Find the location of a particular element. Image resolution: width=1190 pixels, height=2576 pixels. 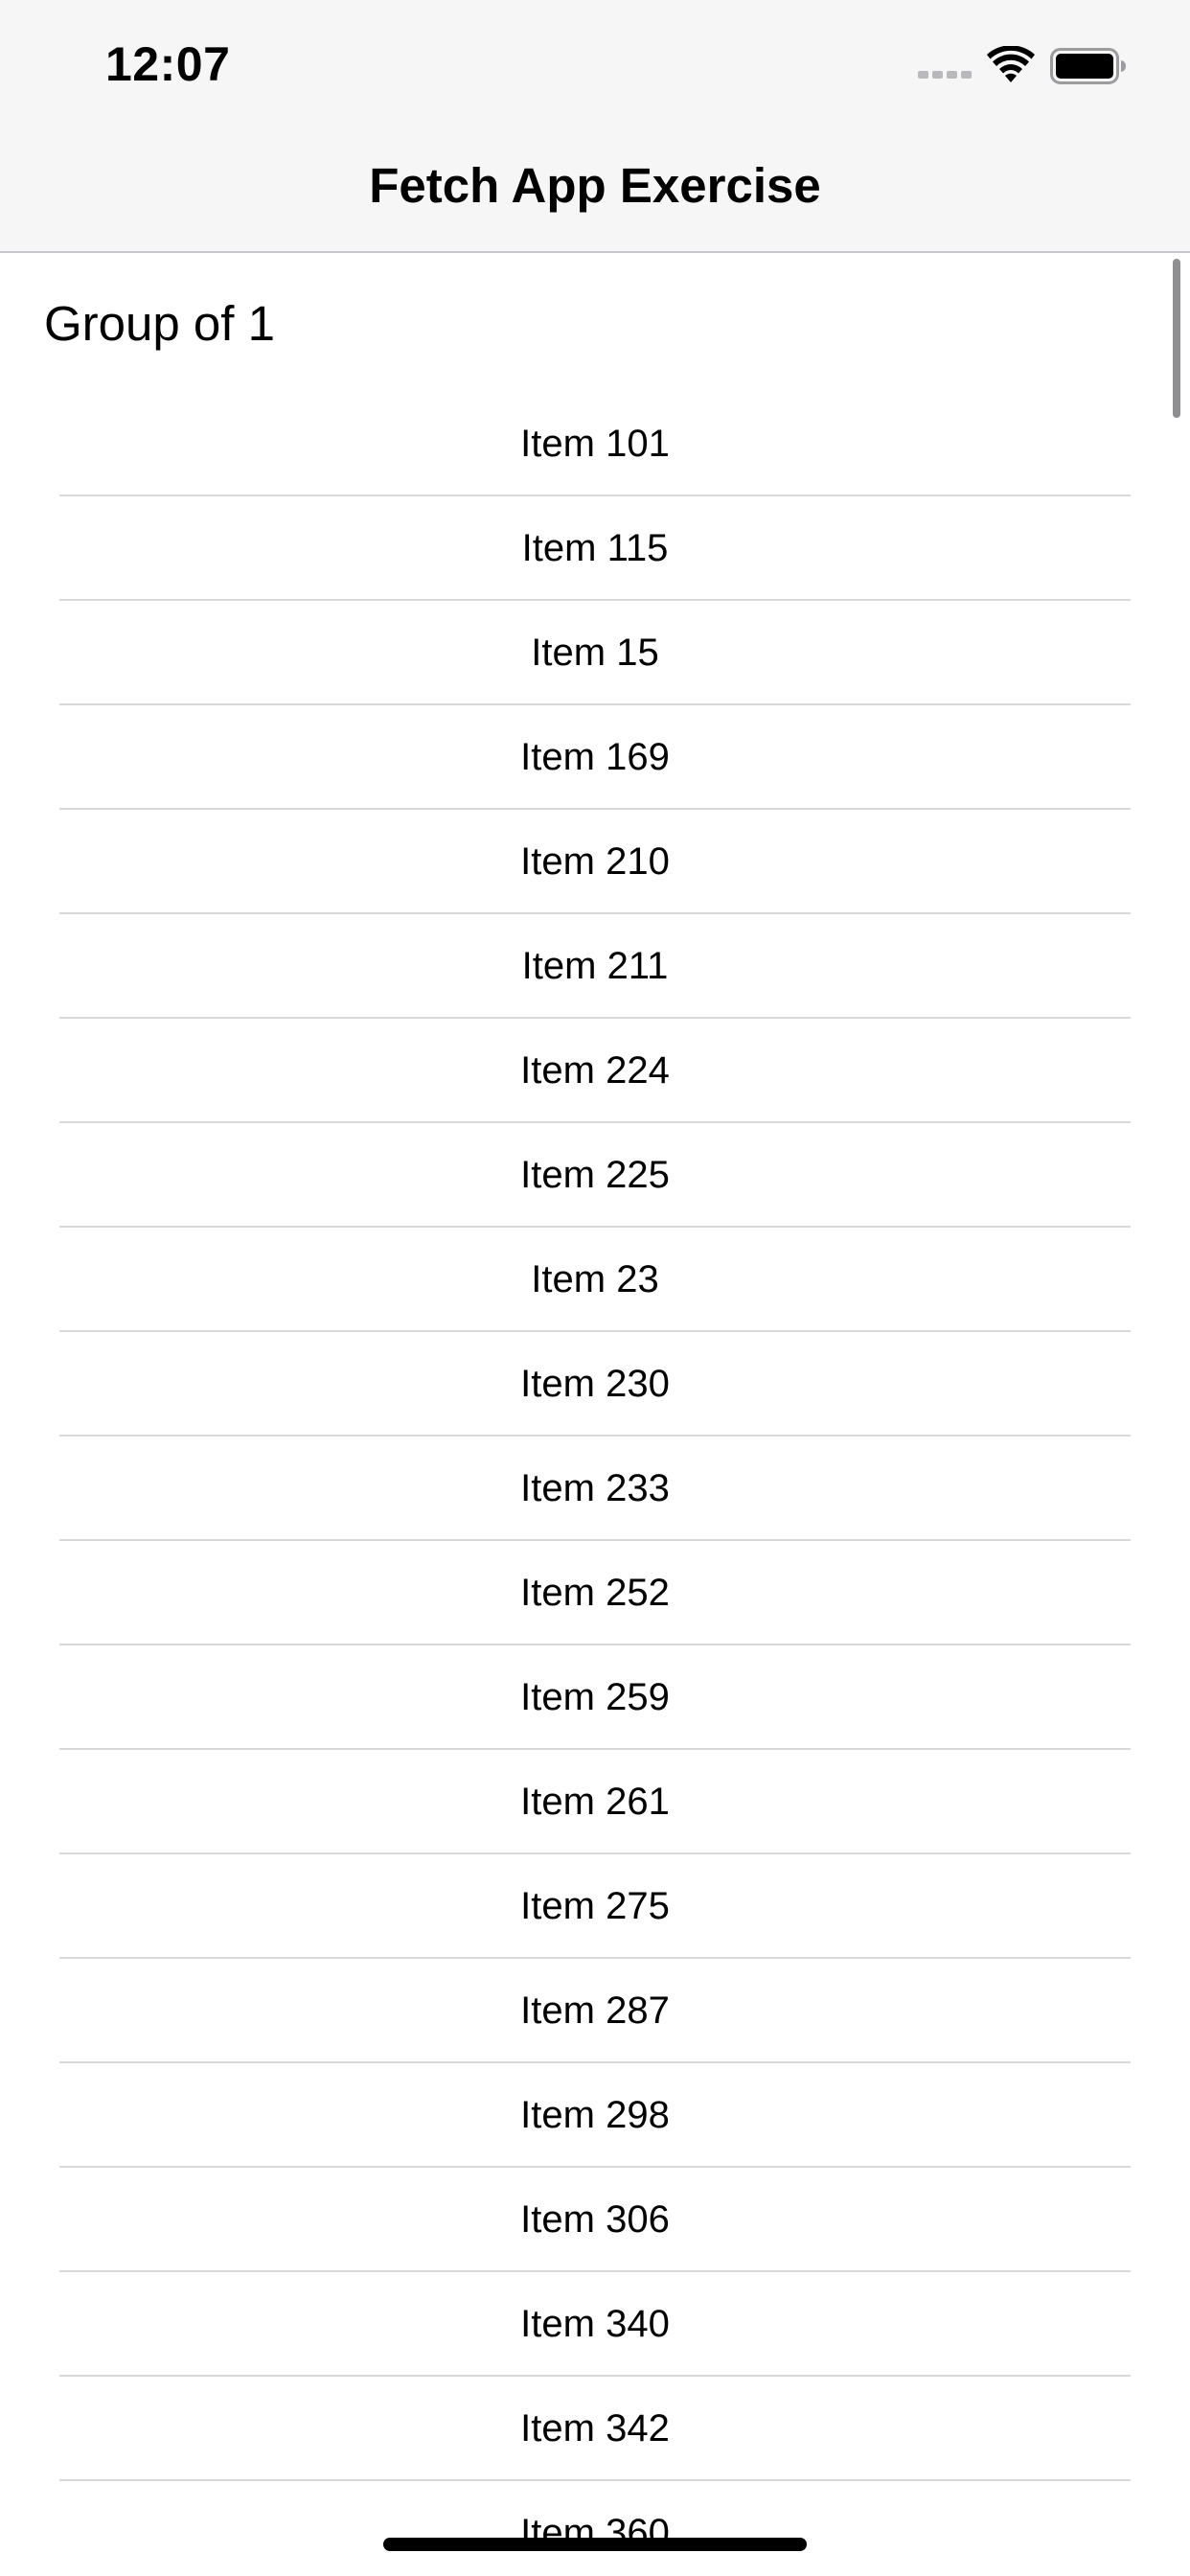

list-item-label: Item 230 is located at coordinates (595, 1384).